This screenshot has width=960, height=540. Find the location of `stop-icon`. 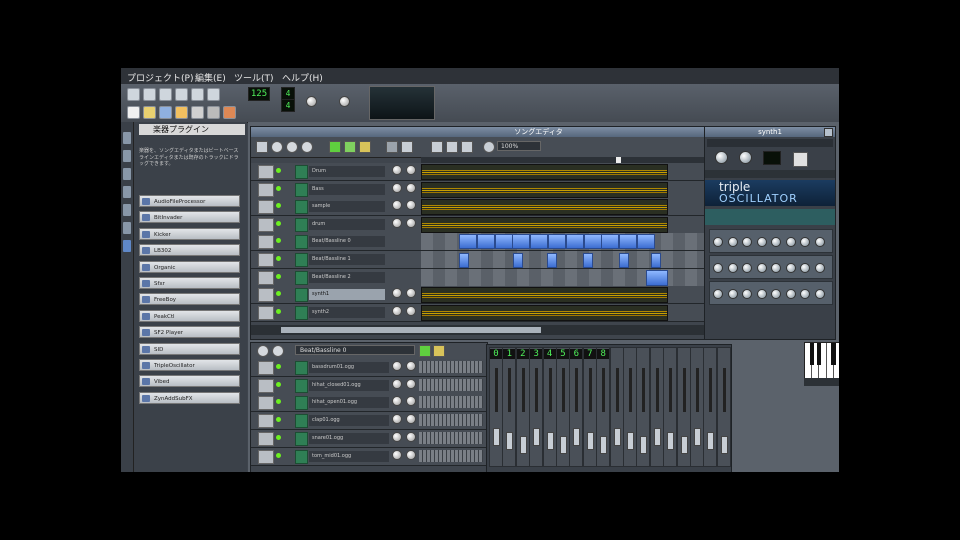

stop-icon is located at coordinates (277, 147).